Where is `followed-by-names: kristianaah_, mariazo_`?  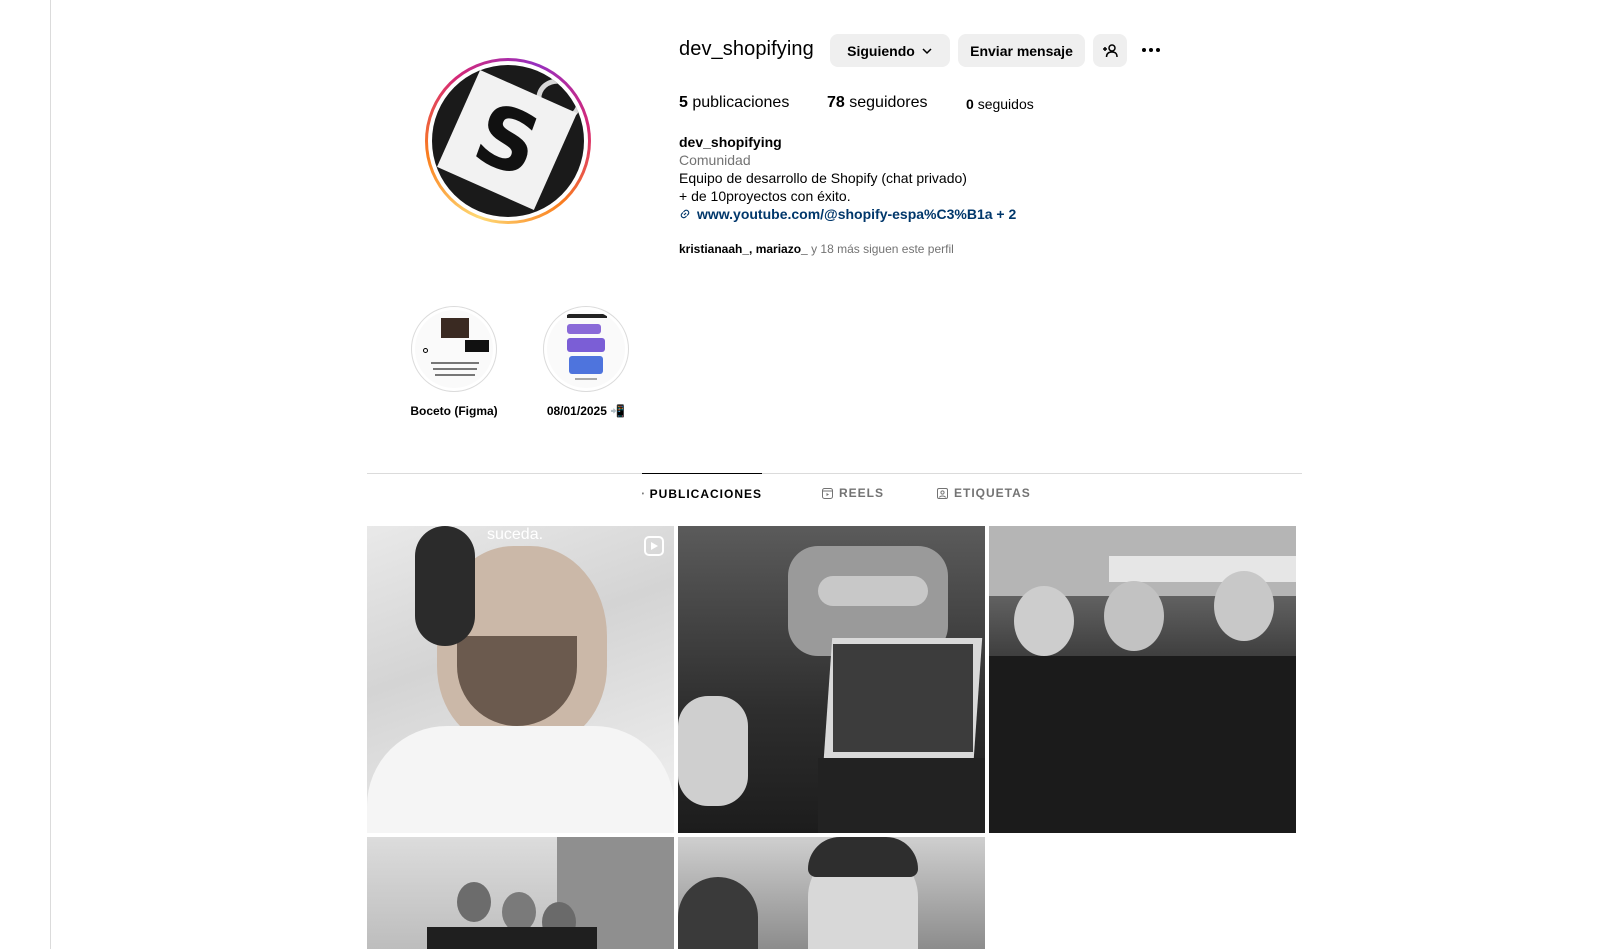
followed-by-names: kristianaah_, mariazo_ is located at coordinates (743, 249).